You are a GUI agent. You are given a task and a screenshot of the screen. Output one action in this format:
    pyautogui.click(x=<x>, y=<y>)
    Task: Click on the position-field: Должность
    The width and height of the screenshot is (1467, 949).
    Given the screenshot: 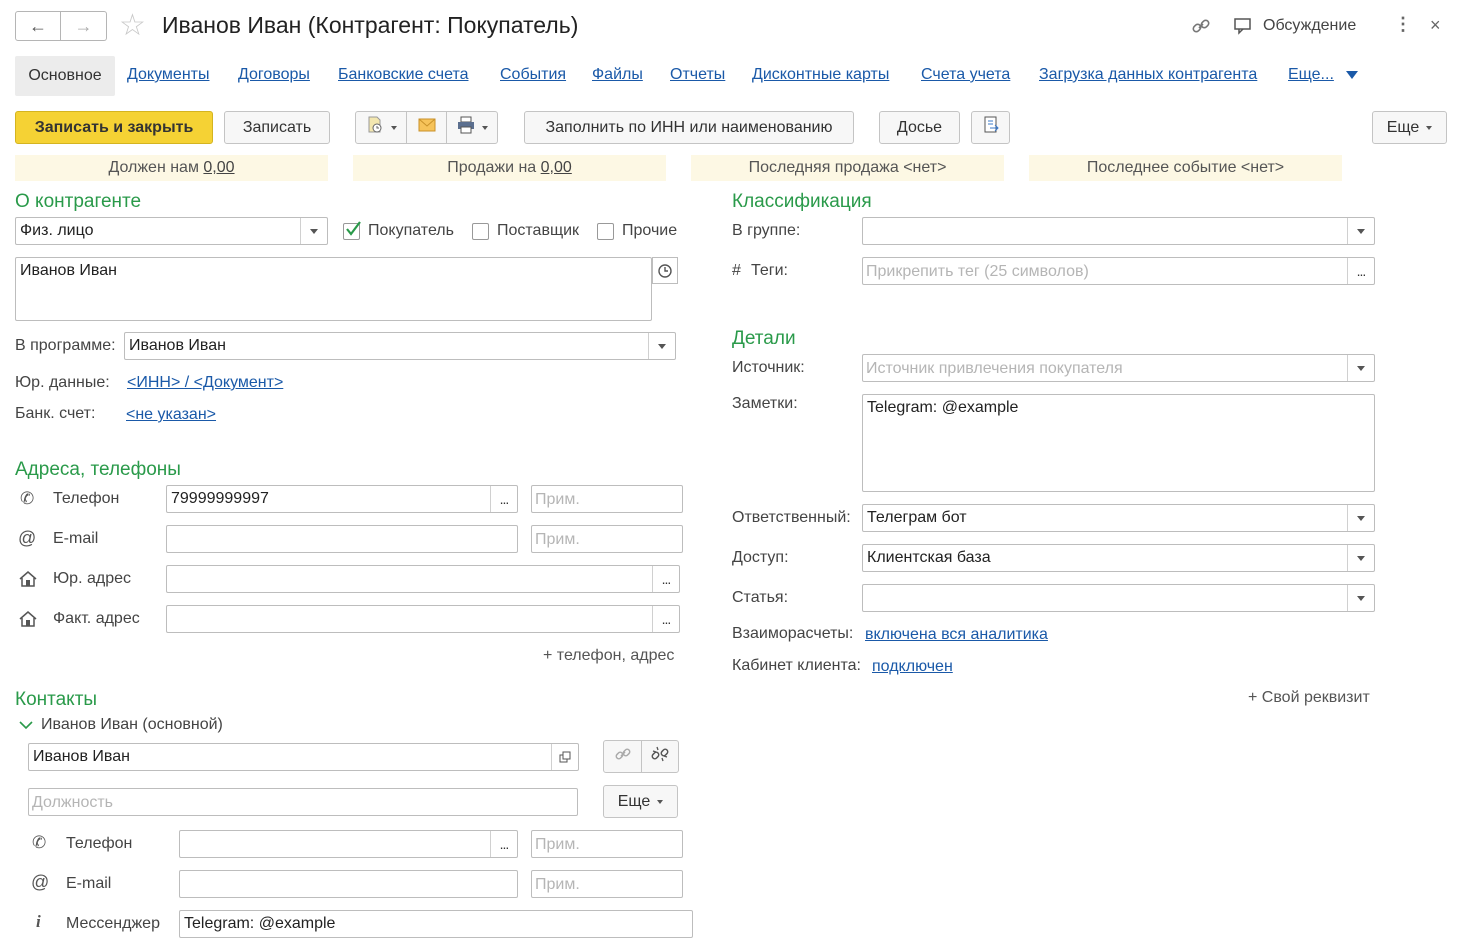 What is the action you would take?
    pyautogui.click(x=303, y=802)
    